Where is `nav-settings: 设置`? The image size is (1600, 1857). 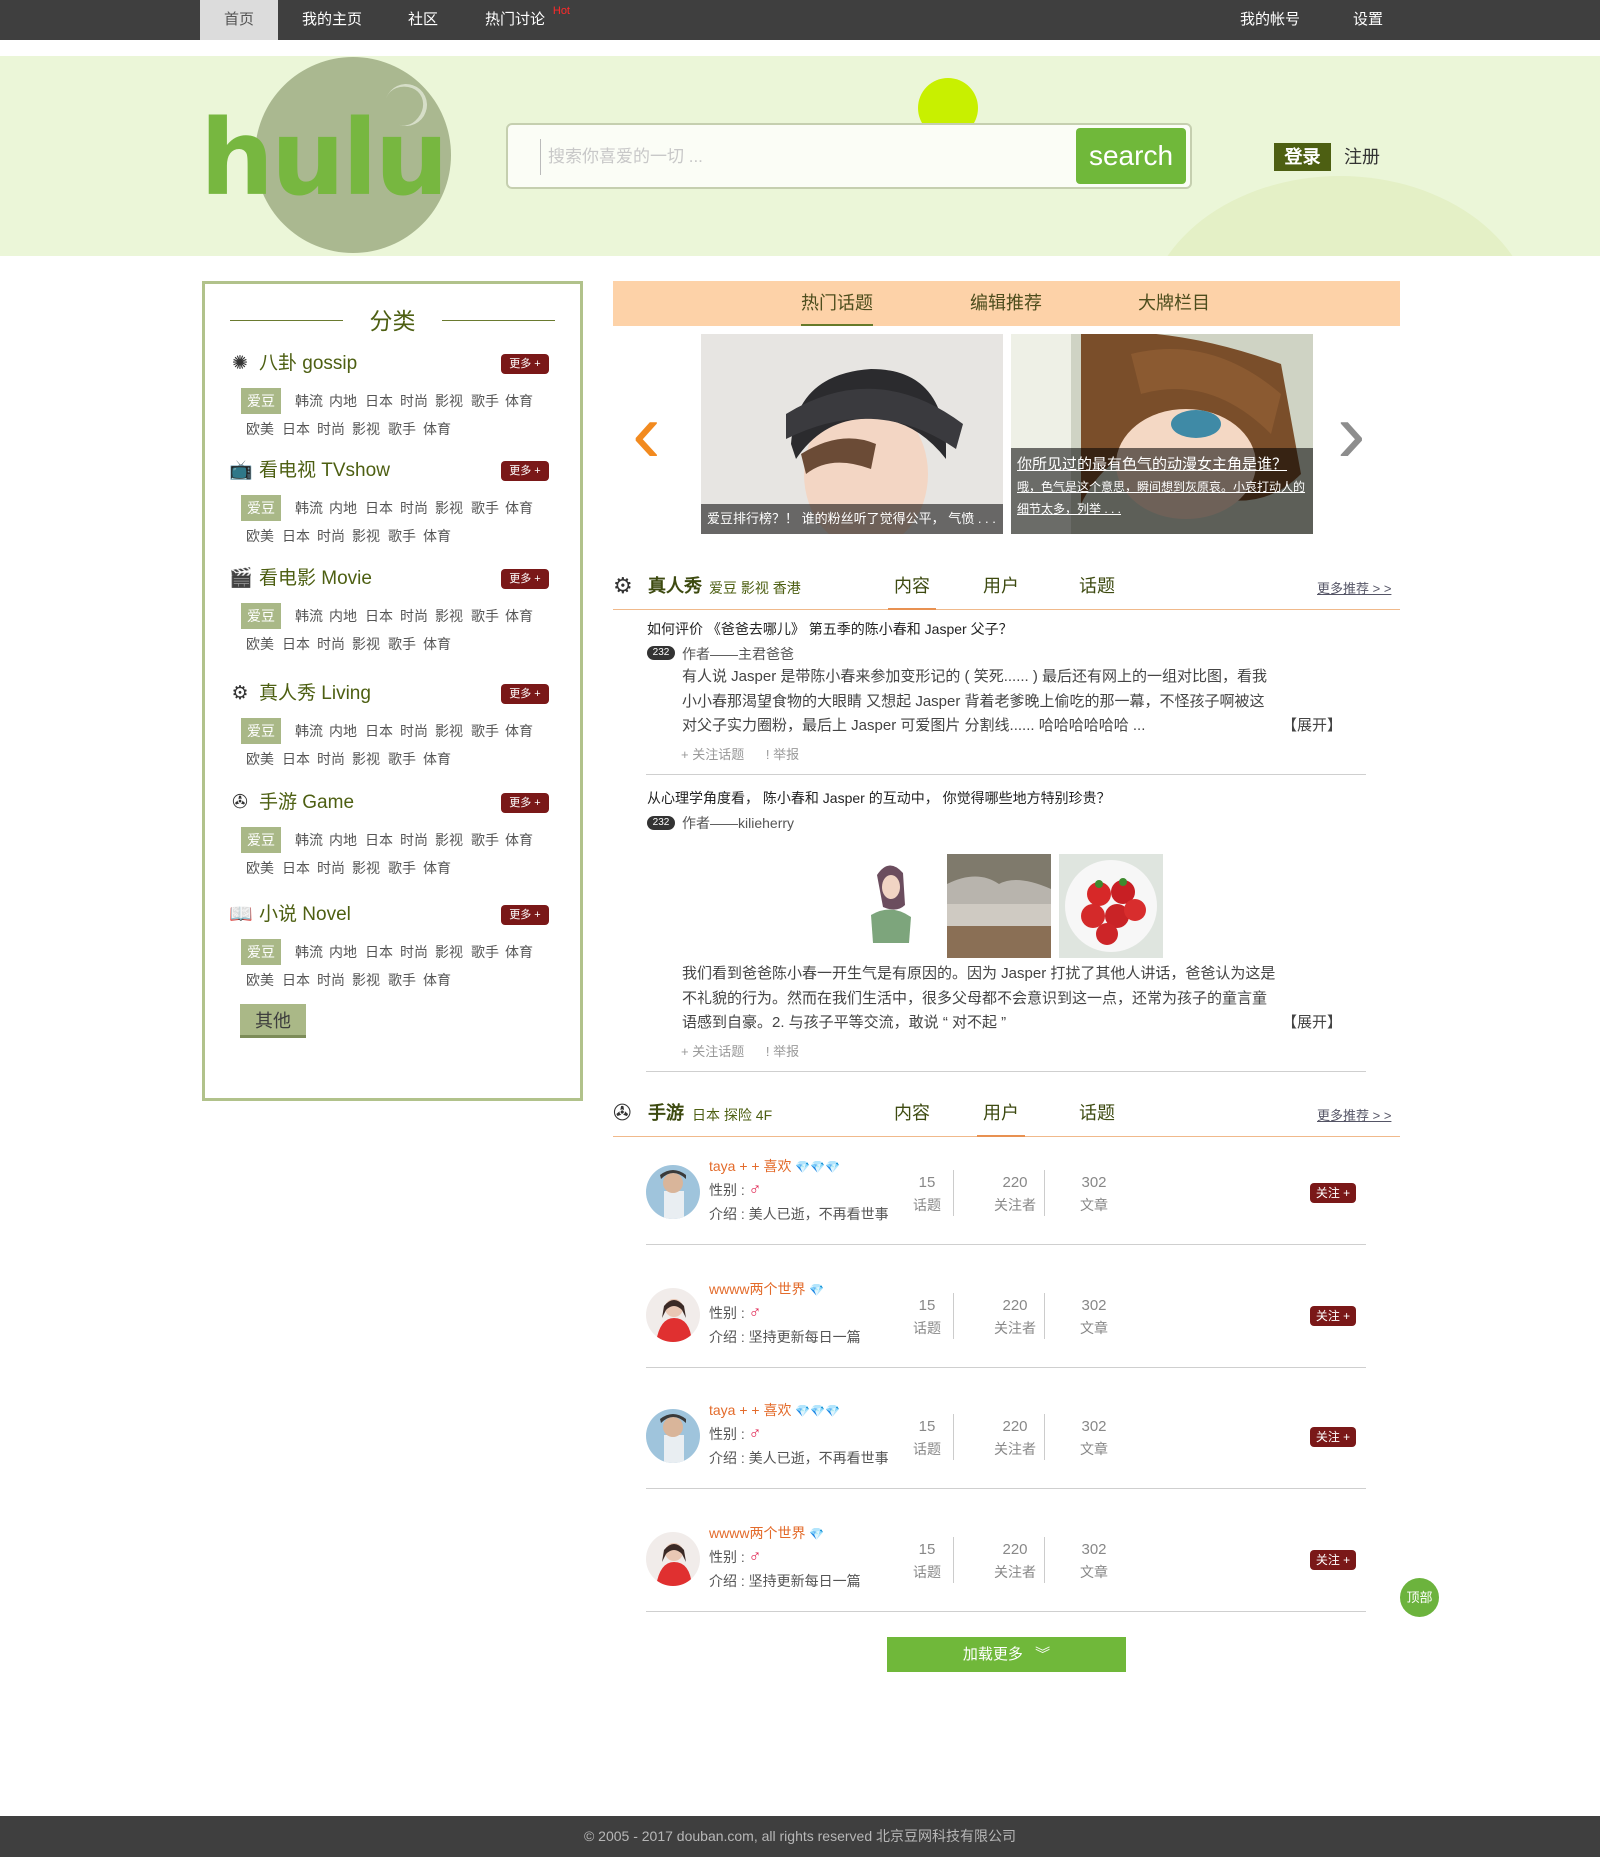
nav-settings: 设置 is located at coordinates (1368, 20).